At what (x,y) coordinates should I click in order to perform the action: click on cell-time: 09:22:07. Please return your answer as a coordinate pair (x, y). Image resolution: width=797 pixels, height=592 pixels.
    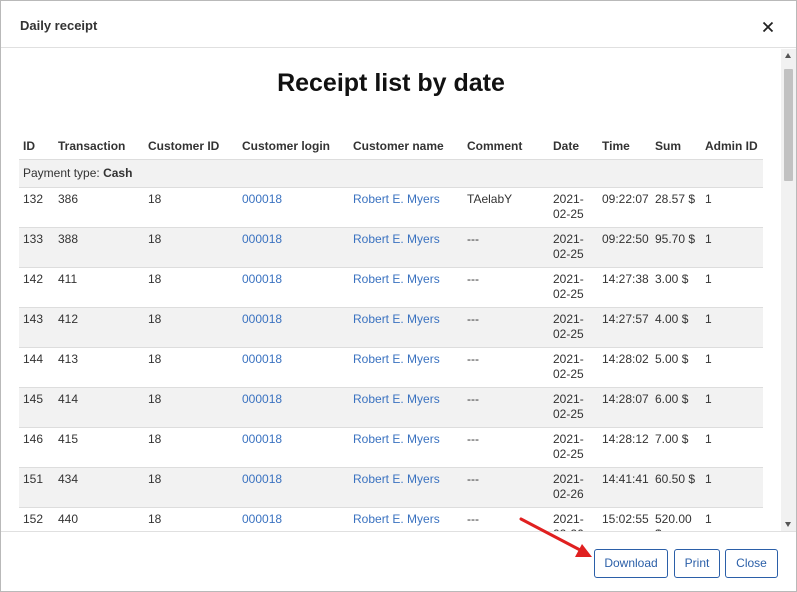
    Looking at the image, I should click on (624, 207).